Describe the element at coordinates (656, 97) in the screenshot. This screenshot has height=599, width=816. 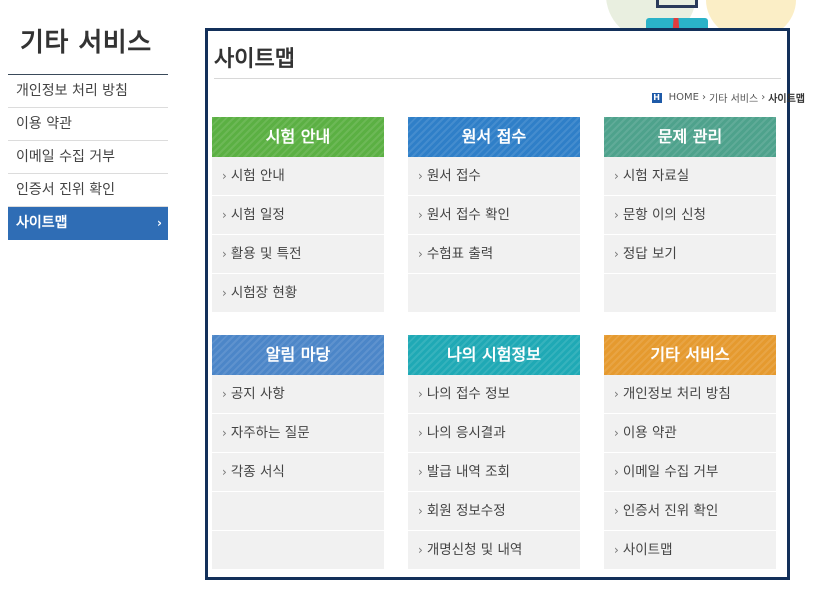
I see `home-icon: H` at that location.